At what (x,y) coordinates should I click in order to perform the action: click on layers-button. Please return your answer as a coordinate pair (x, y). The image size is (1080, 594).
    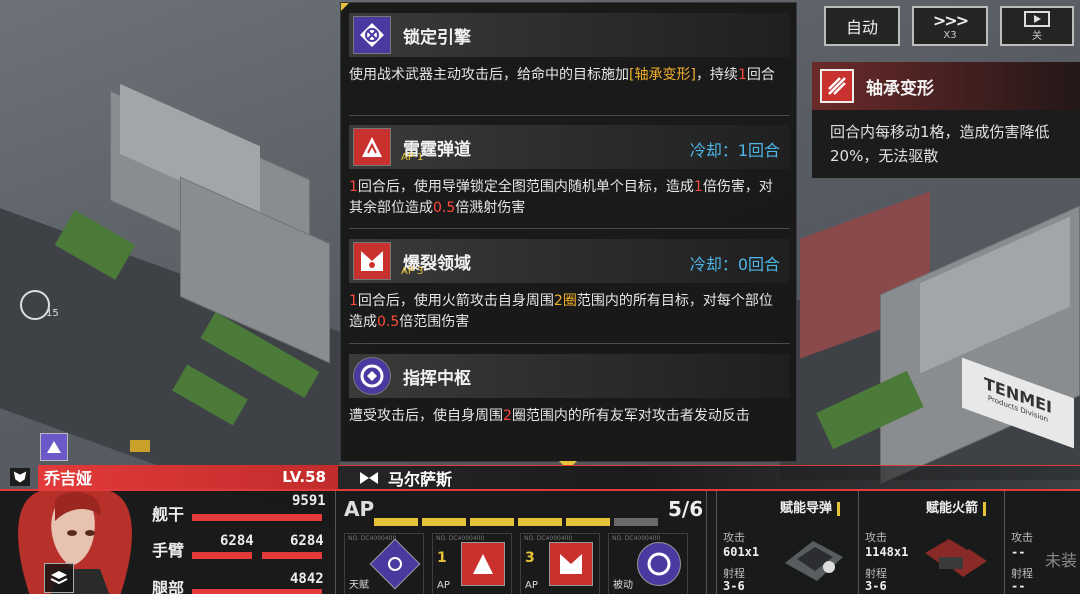
    Looking at the image, I should click on (59, 578).